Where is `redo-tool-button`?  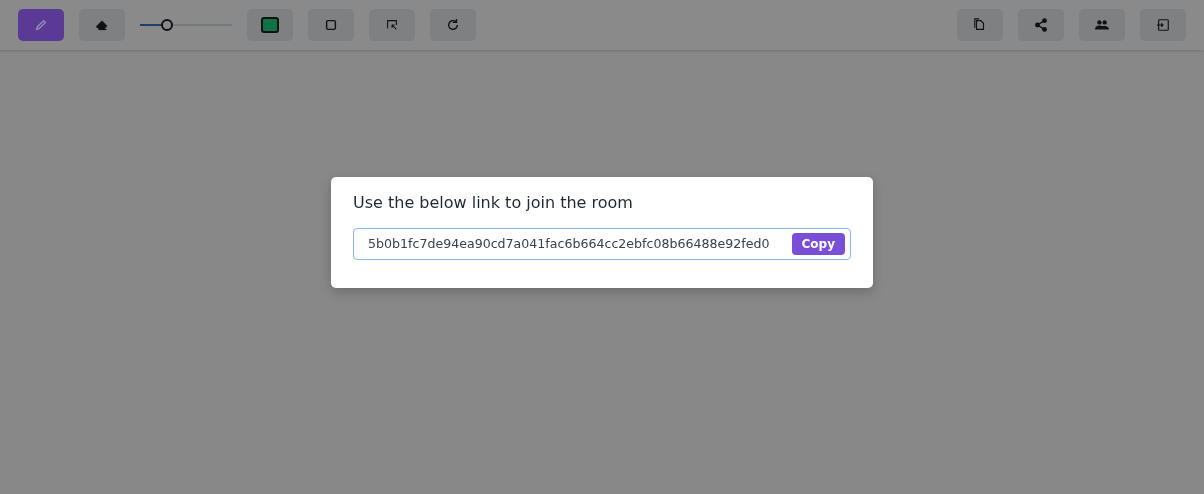 redo-tool-button is located at coordinates (453, 25).